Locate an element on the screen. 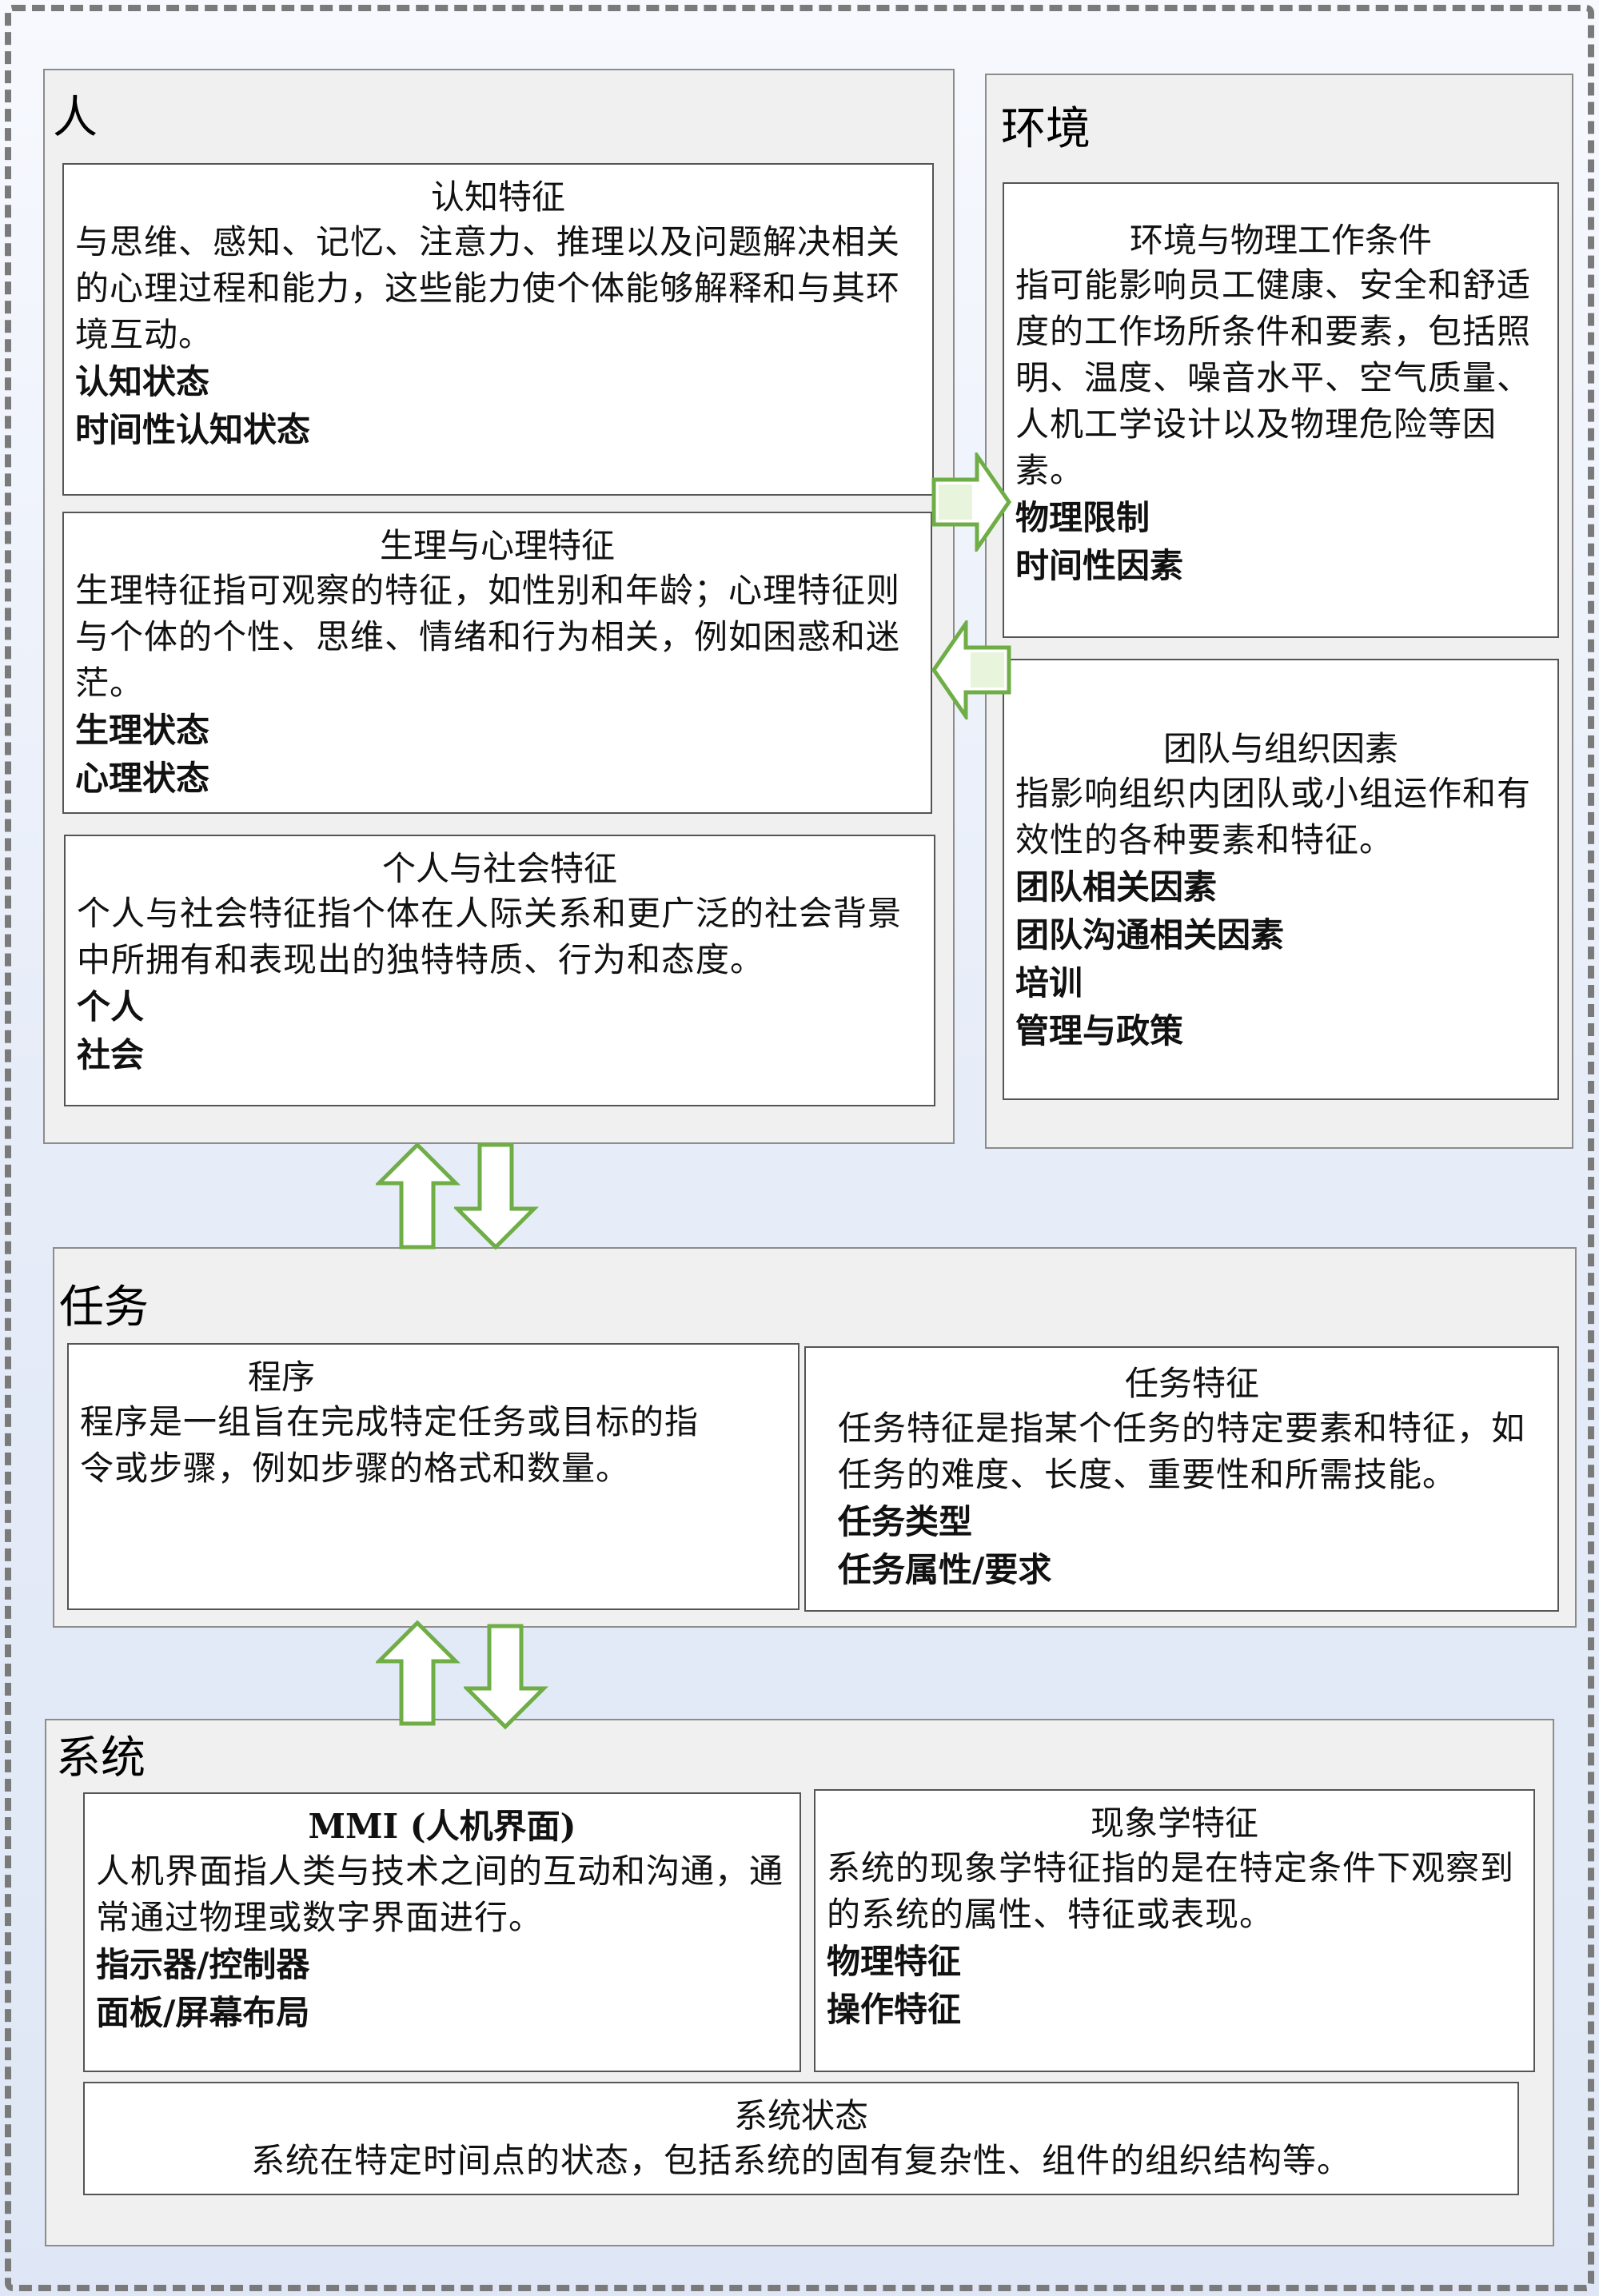 The image size is (1599, 2296). card-item: 团队沟通相关因素 is located at coordinates (1150, 935).